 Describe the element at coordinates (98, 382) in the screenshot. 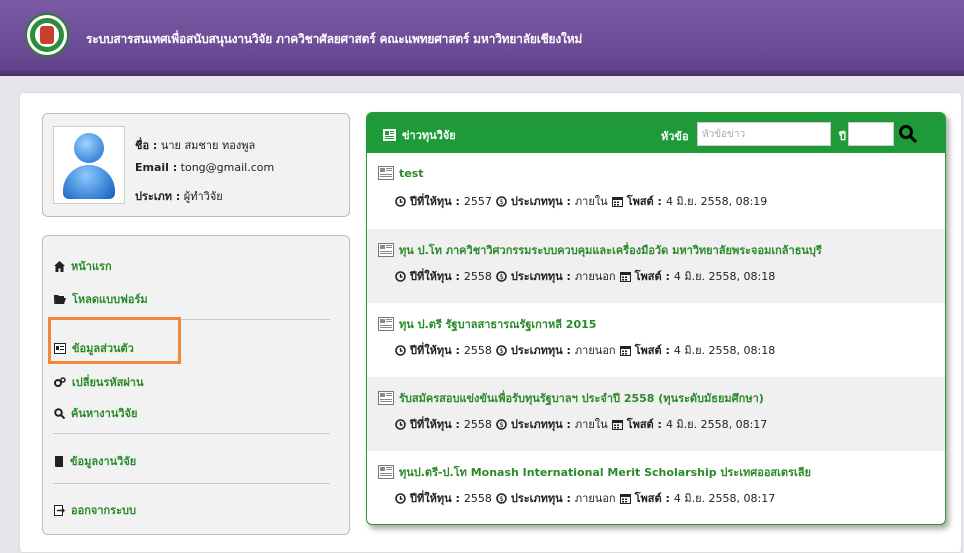

I see `menu-item-change-password: เปลี่ยนรหัสผ่าน` at that location.